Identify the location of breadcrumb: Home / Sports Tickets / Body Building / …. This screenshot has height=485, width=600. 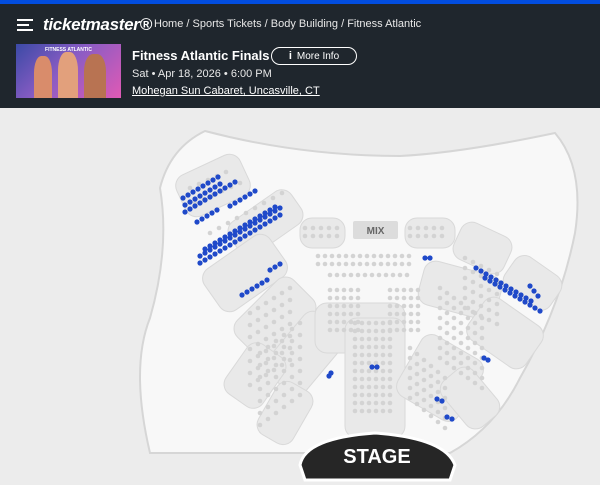
(287, 24).